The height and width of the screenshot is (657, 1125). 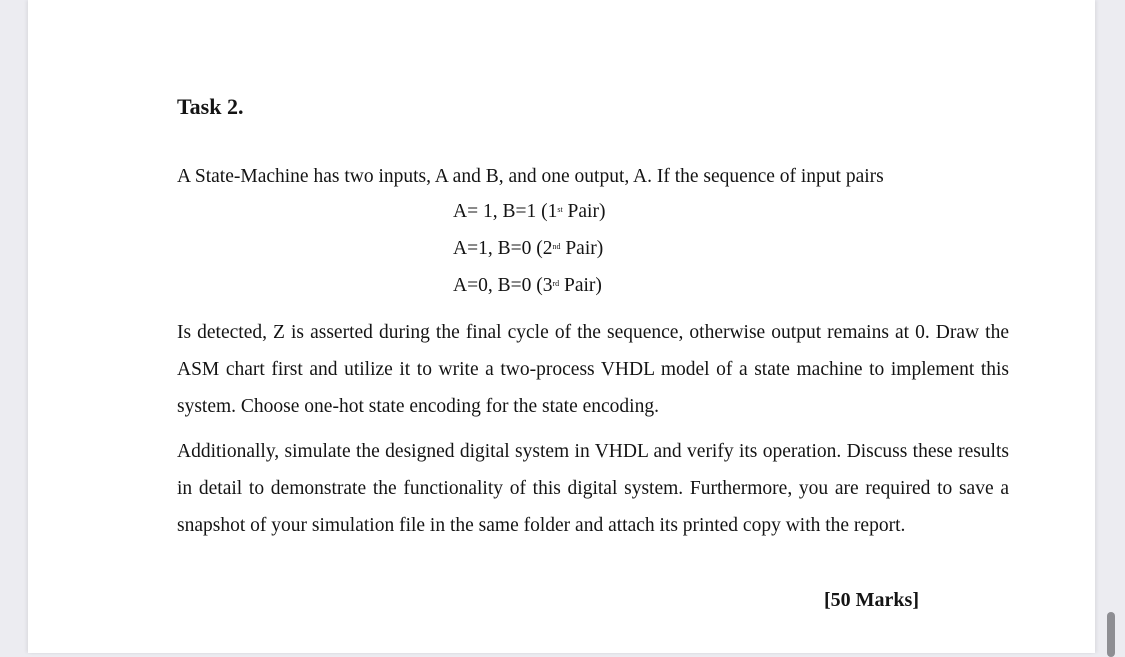 What do you see at coordinates (529, 211) in the screenshot?
I see `input-pair-1: A= 1, B=1 (1st Pair)` at bounding box center [529, 211].